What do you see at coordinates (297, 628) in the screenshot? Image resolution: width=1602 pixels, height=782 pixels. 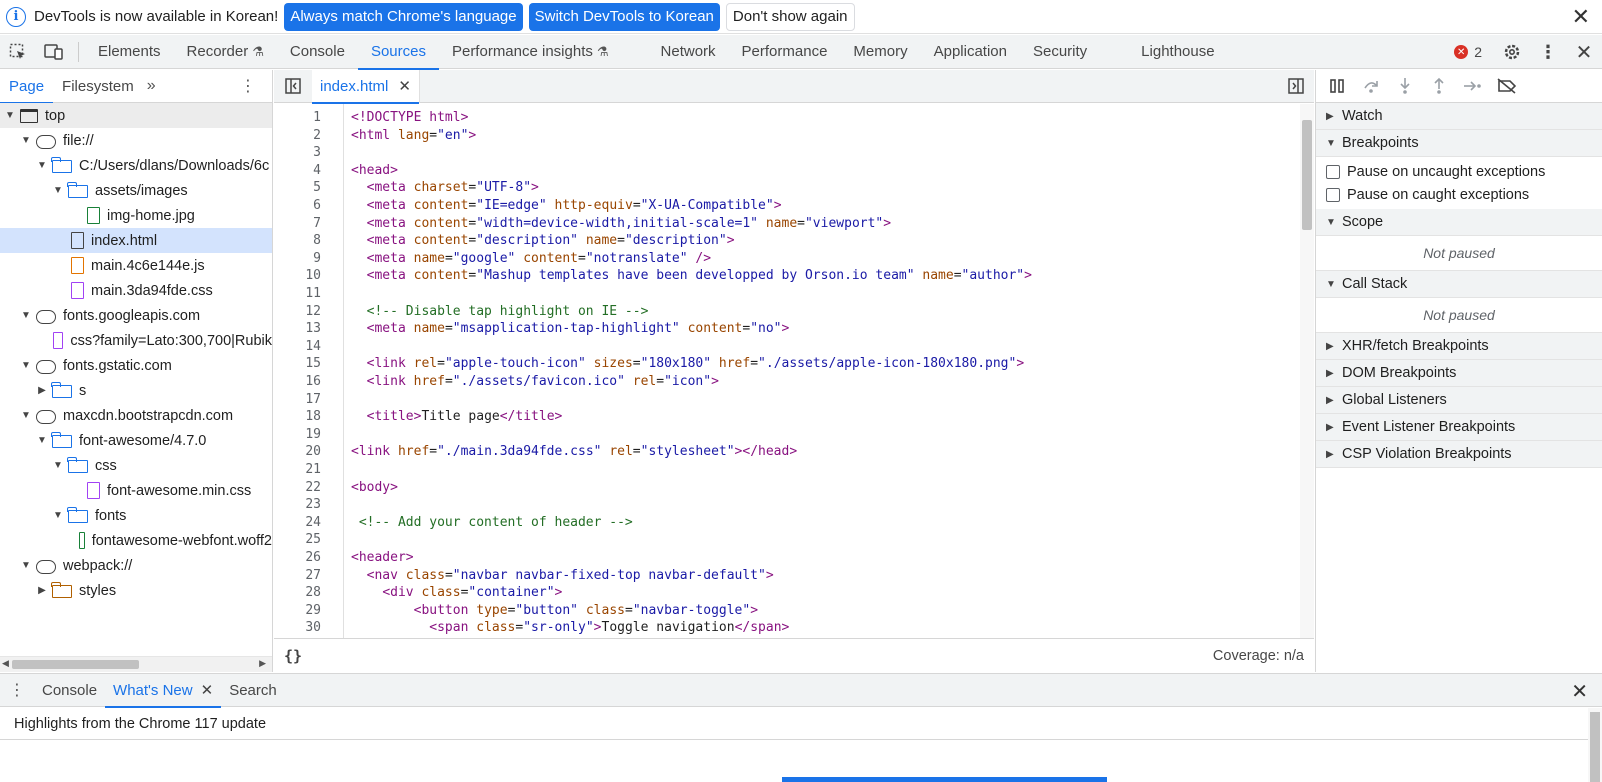 I see `line-number: 30` at bounding box center [297, 628].